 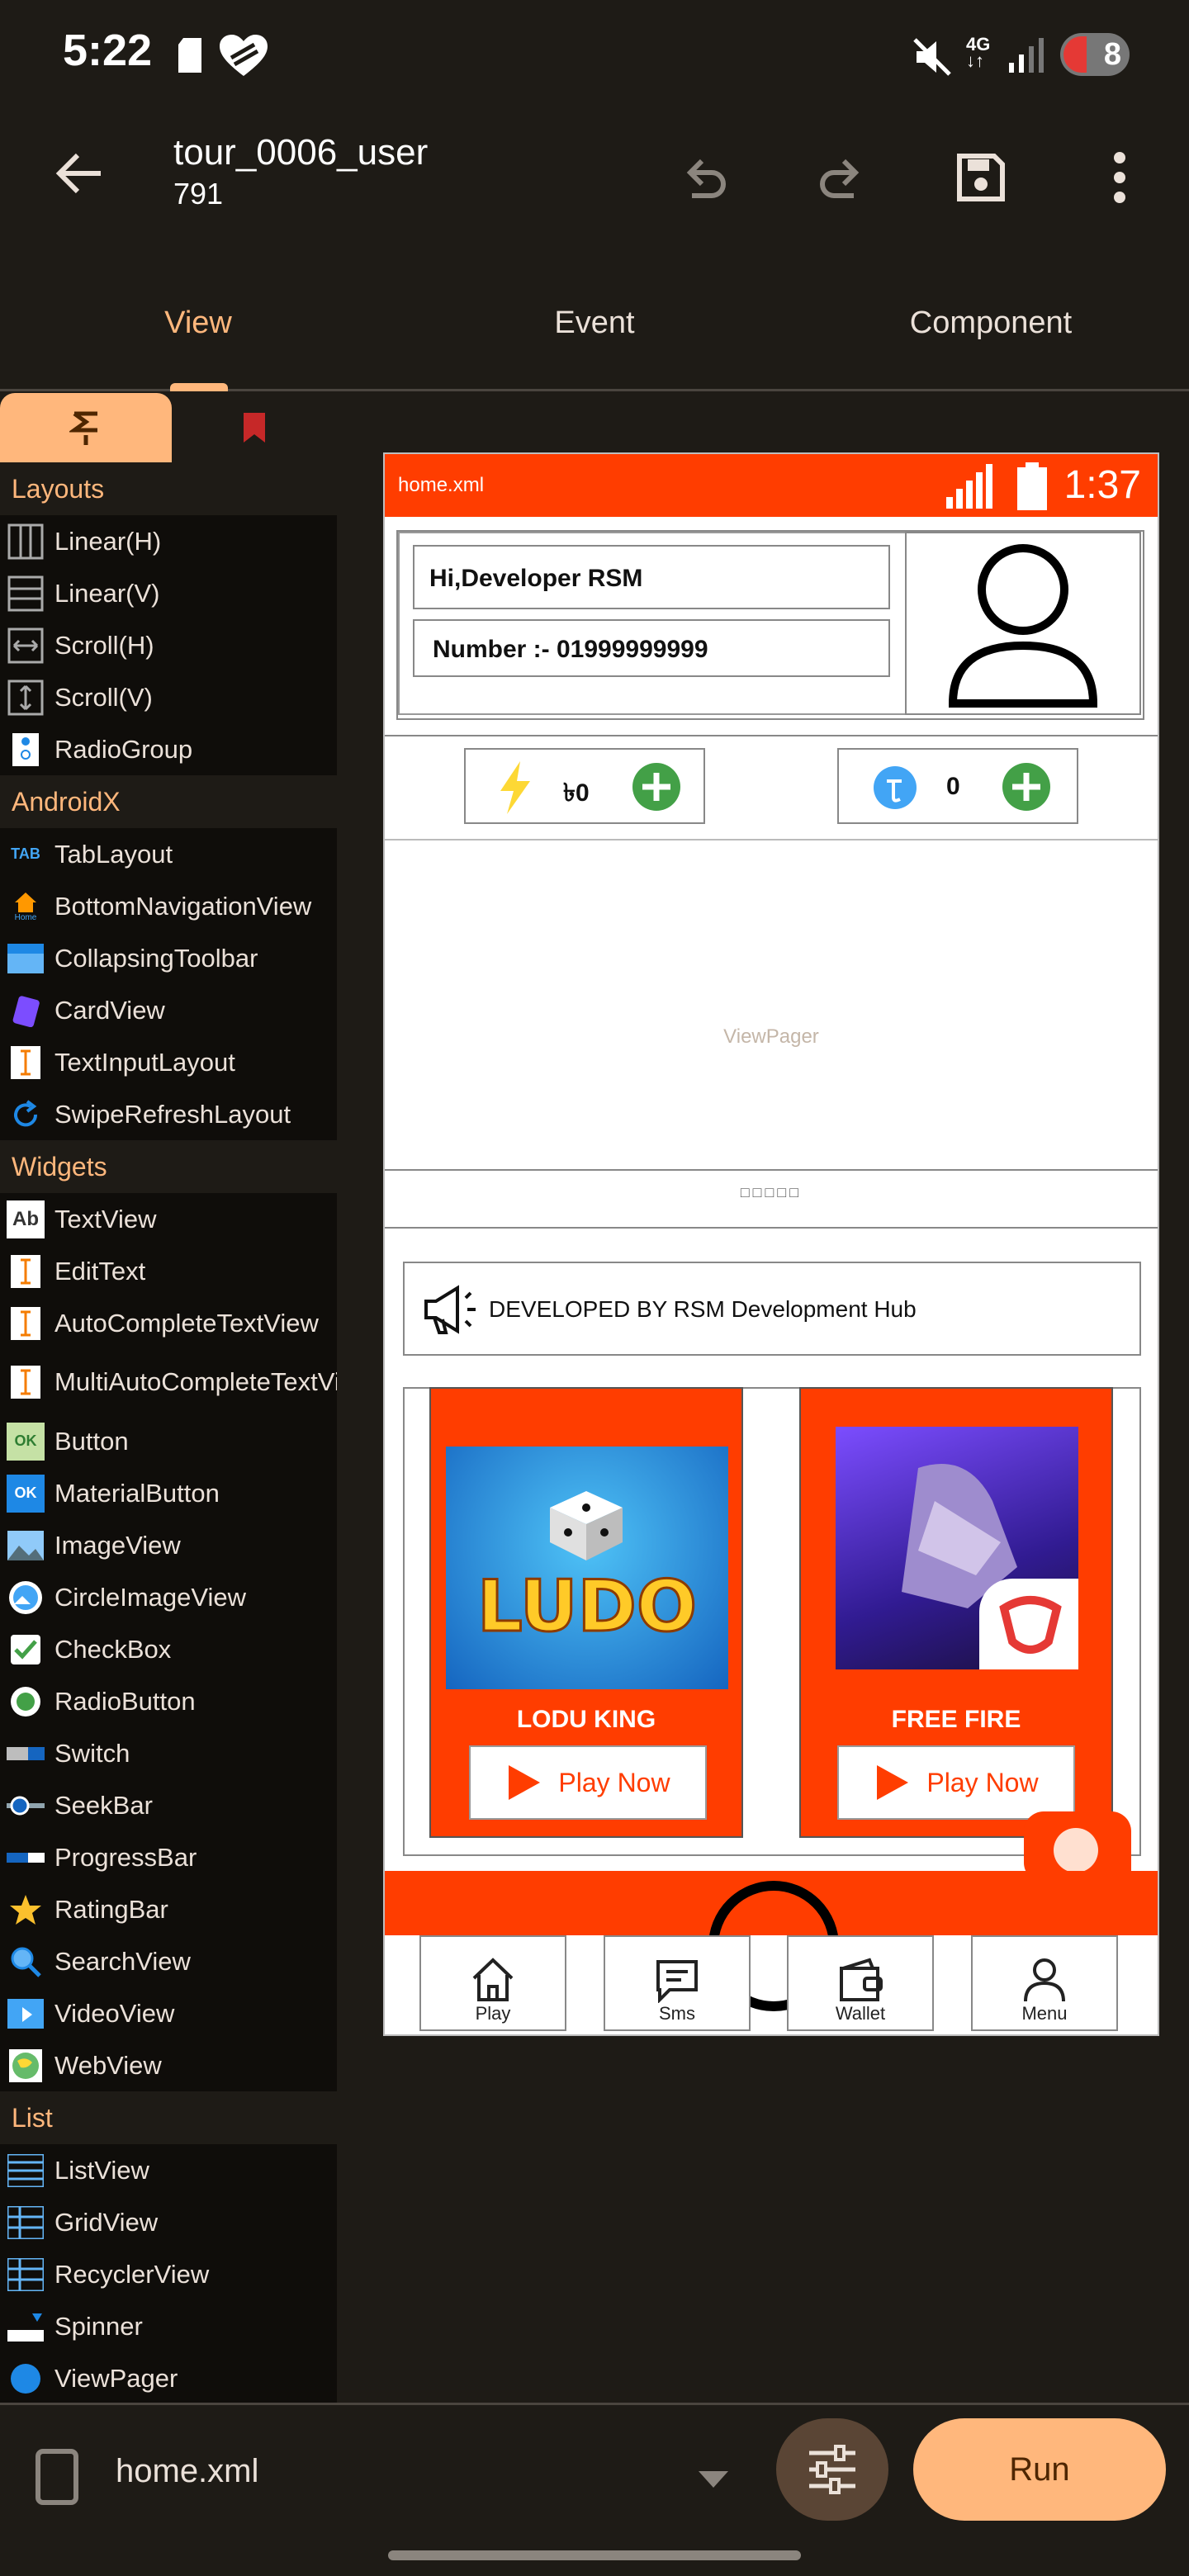 I want to click on palette-item-autocomplete: AutoCompleteTextView, so click(x=168, y=1323).